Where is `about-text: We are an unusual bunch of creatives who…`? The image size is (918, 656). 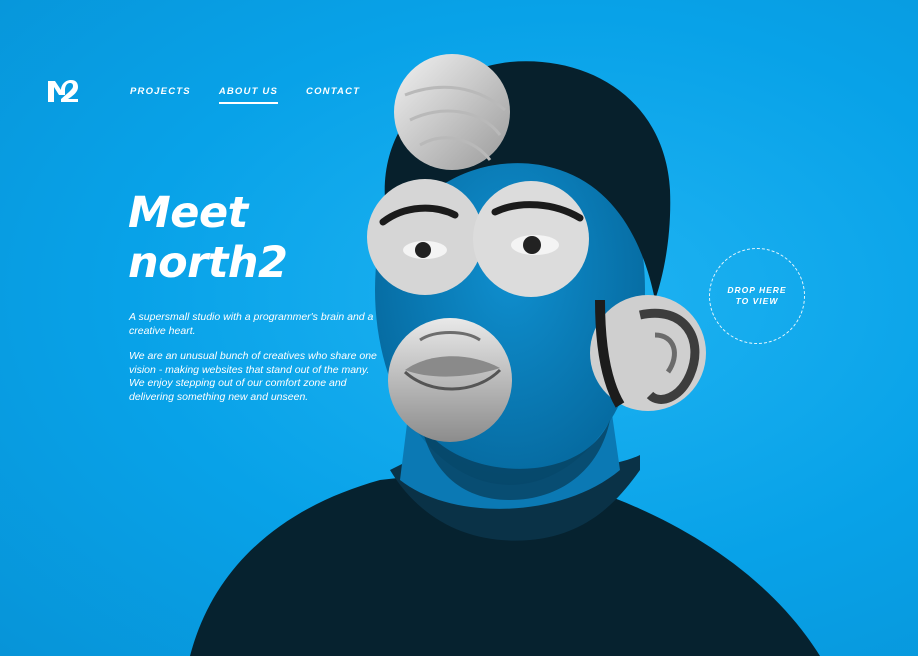 about-text: We are an unusual bunch of creatives who… is located at coordinates (253, 376).